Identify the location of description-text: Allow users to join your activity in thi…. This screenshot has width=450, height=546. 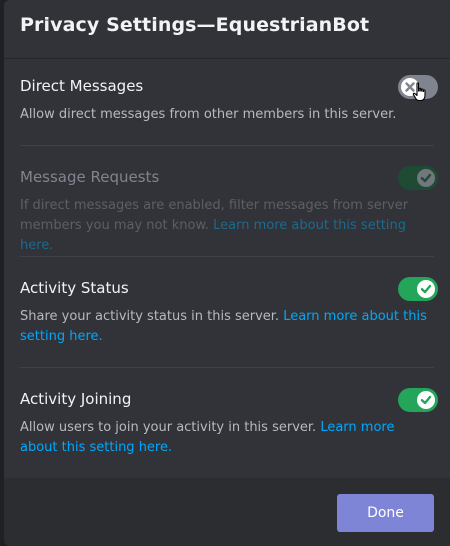
(170, 427).